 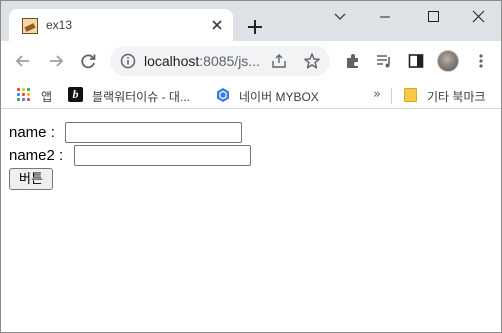 What do you see at coordinates (36, 155) in the screenshot?
I see `name2-label: name2 :` at bounding box center [36, 155].